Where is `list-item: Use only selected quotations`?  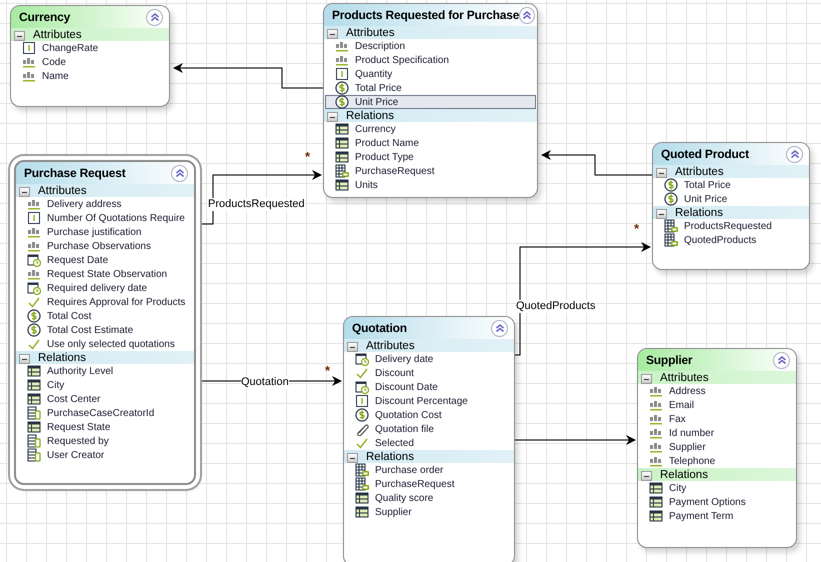
list-item: Use only selected quotations is located at coordinates (105, 344).